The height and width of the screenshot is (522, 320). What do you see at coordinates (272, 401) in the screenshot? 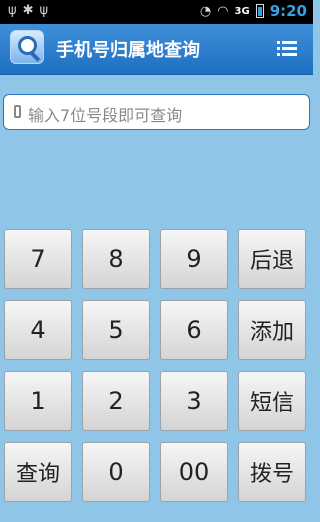
I see `sms-button: 短信` at bounding box center [272, 401].